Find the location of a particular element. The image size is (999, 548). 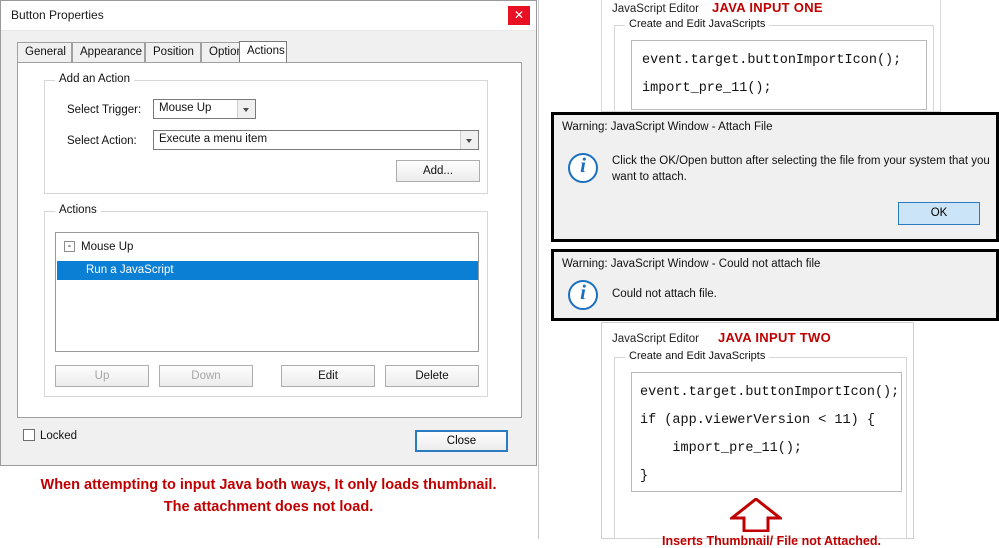

tab-appearance: Appearance is located at coordinates (108, 52).